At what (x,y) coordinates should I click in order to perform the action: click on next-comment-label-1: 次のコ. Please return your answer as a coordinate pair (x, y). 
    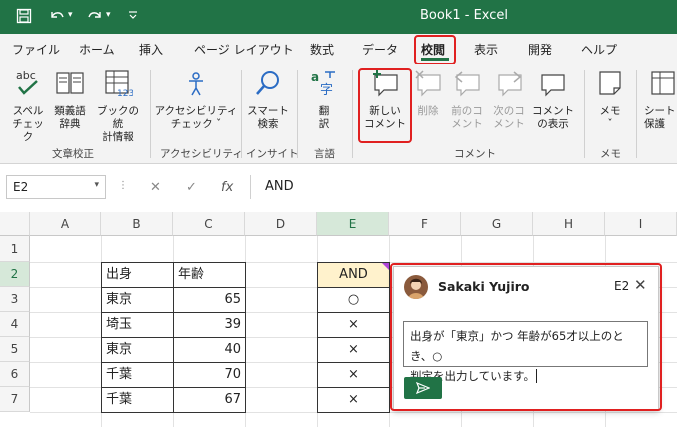
    Looking at the image, I should click on (509, 111).